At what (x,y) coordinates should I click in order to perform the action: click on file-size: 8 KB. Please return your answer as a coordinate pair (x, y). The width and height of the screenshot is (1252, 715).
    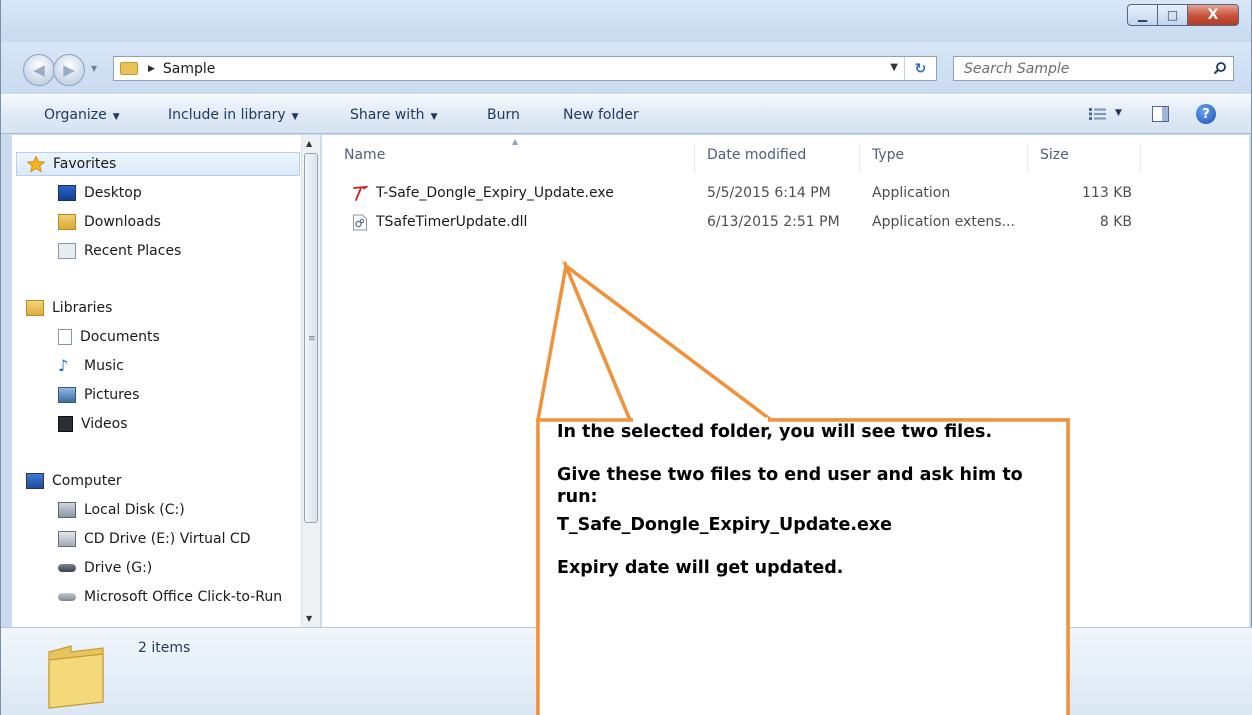
    Looking at the image, I should click on (1115, 222).